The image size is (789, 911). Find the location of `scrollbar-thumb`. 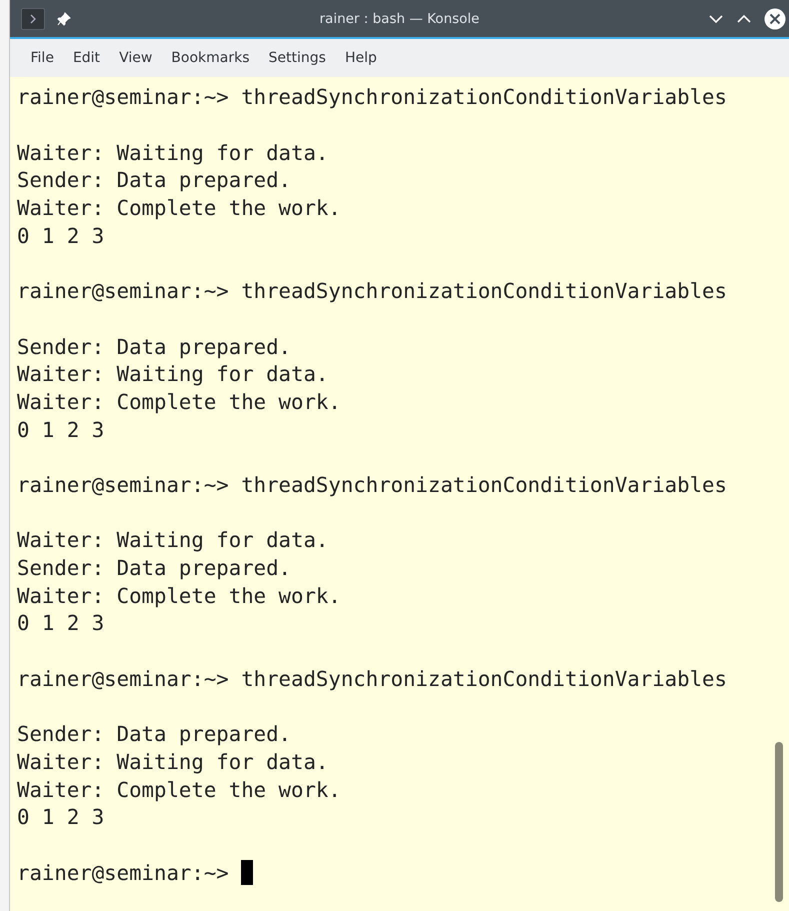

scrollbar-thumb is located at coordinates (779, 822).